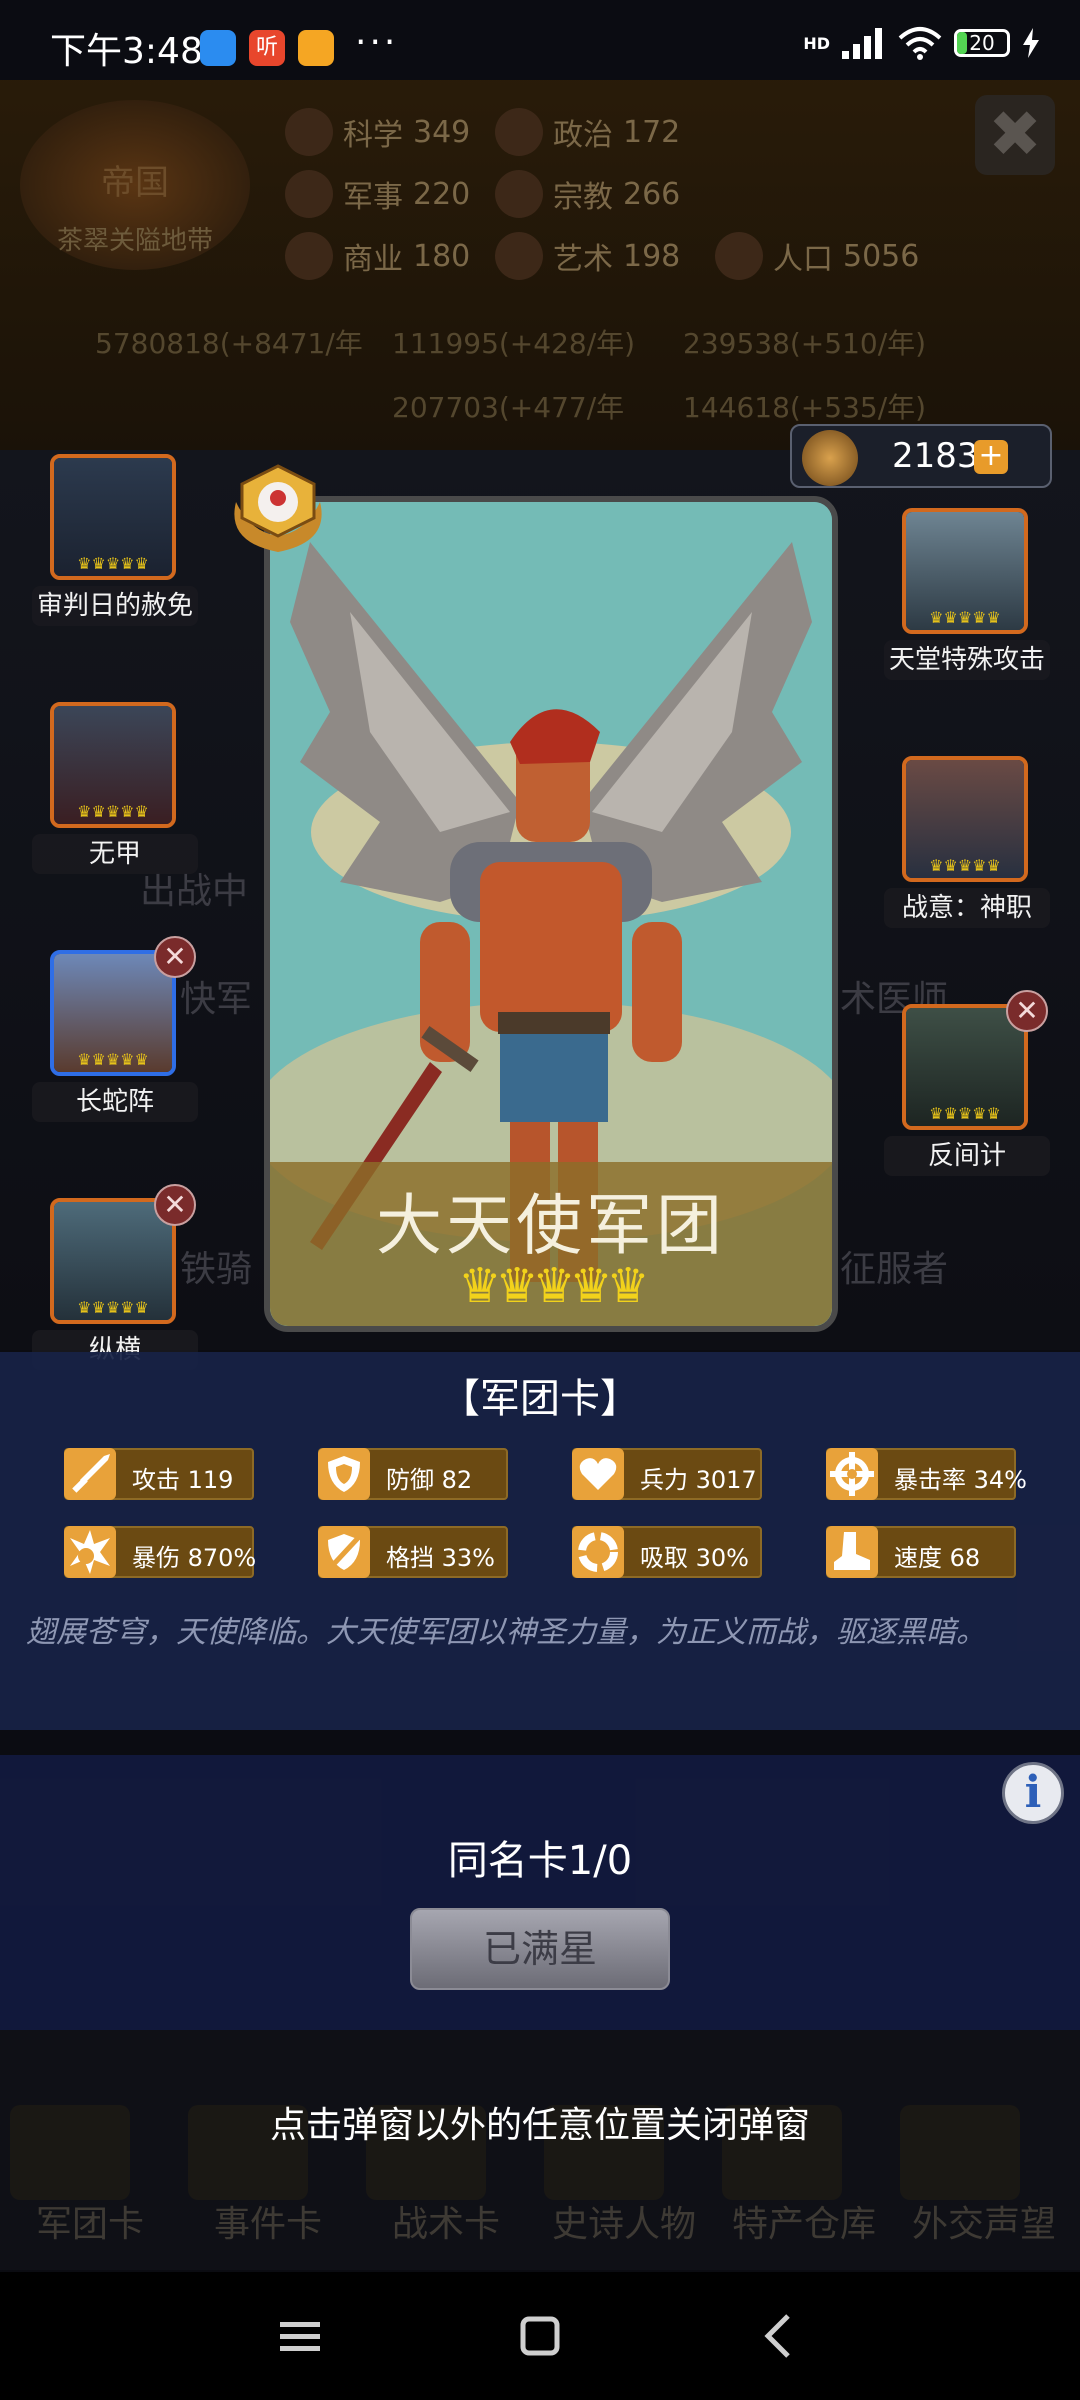 Image resolution: width=1080 pixels, height=2400 pixels. What do you see at coordinates (373, 197) in the screenshot?
I see `stat-label: 军事` at bounding box center [373, 197].